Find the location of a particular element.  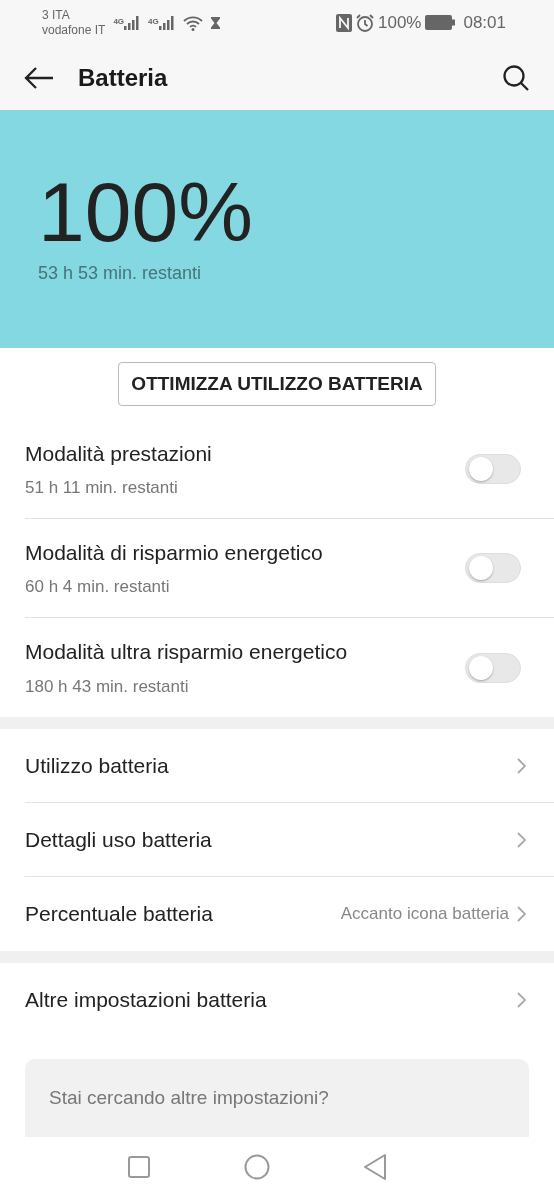

settings-row: Dettagli uso batteria is located at coordinates (289, 840).